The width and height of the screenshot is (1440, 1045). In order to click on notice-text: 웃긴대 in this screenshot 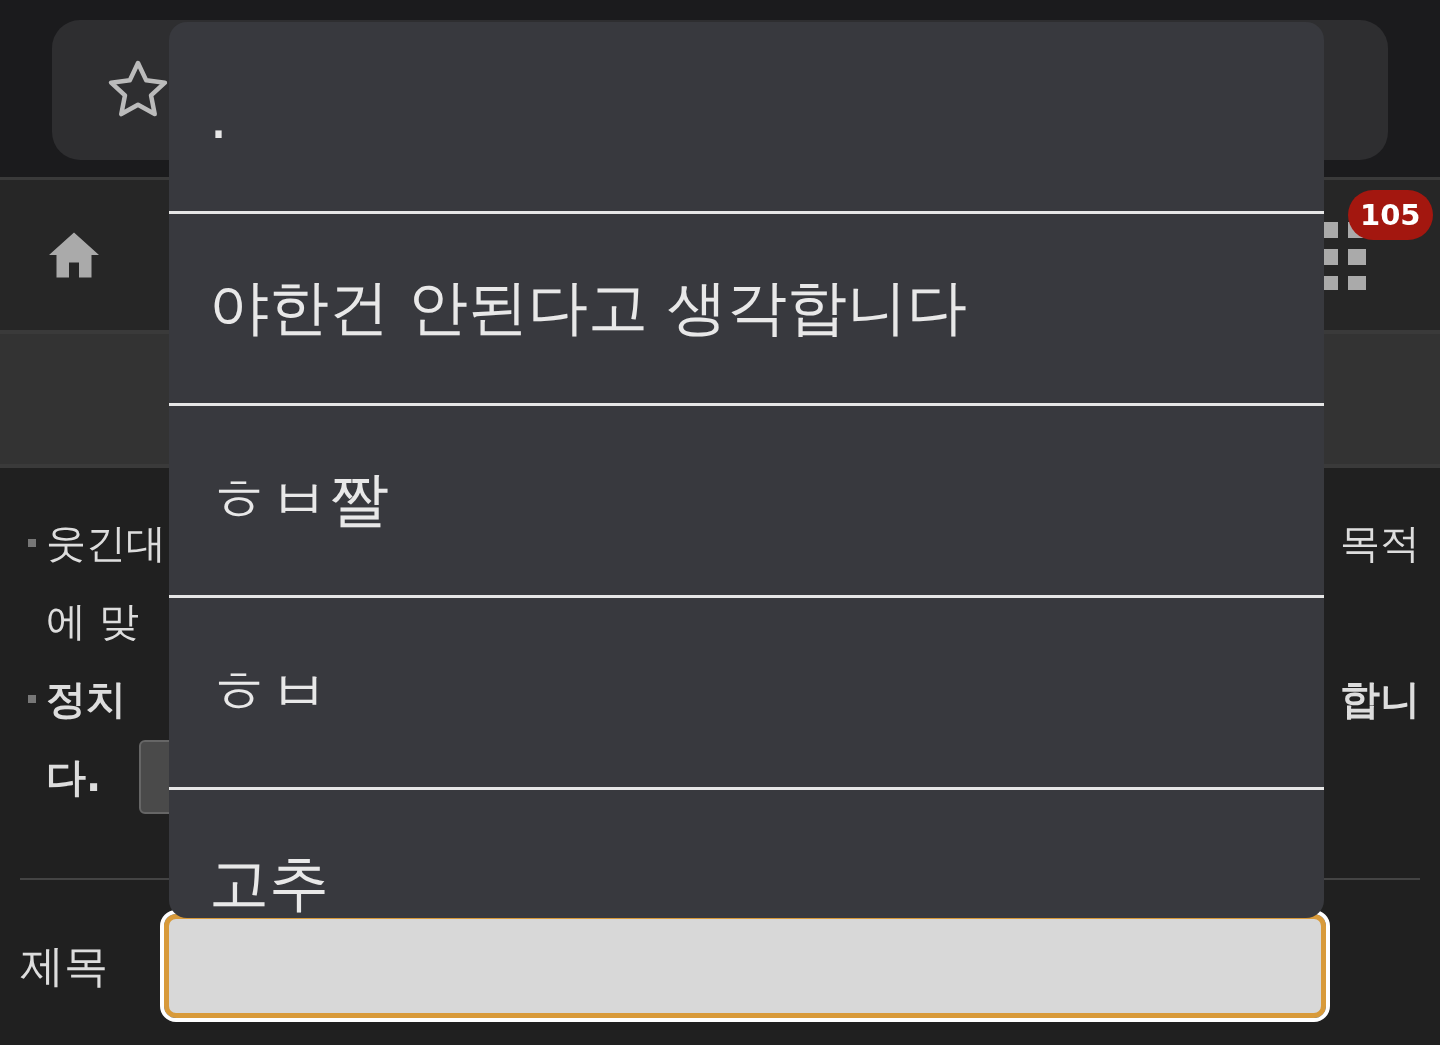, I will do `click(106, 543)`.